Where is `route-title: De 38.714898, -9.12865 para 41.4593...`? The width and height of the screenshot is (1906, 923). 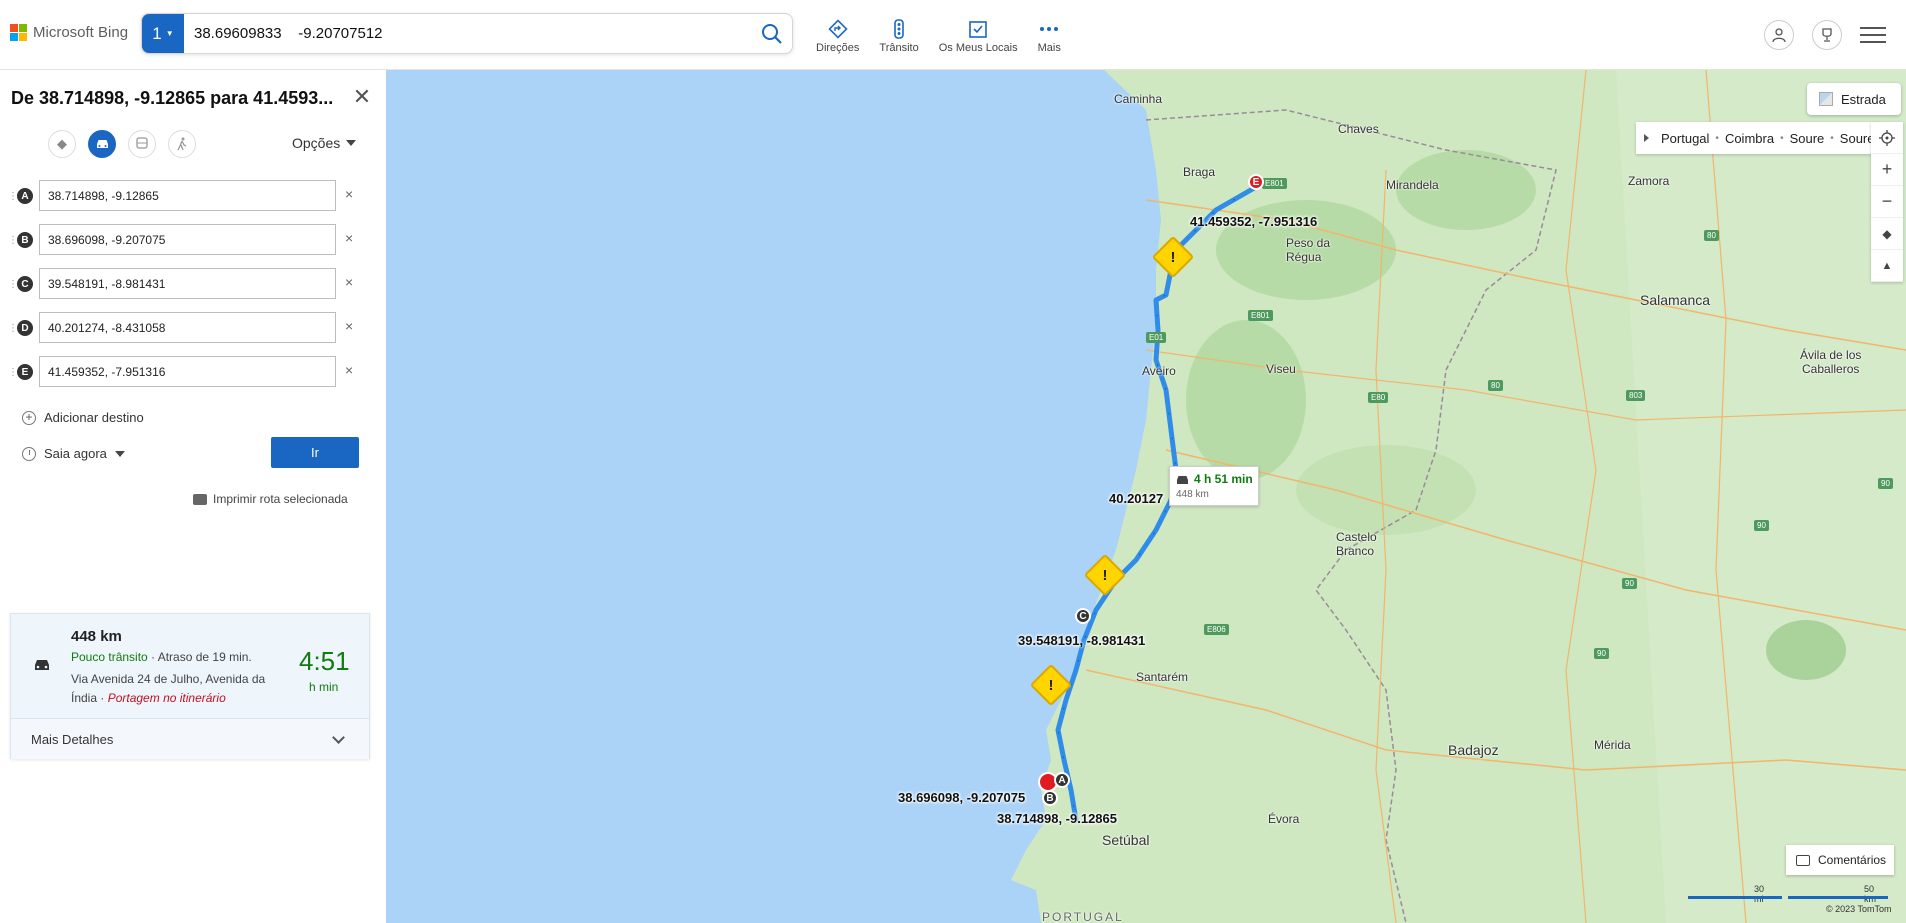 route-title: De 38.714898, -9.12865 para 41.4593... is located at coordinates (172, 98).